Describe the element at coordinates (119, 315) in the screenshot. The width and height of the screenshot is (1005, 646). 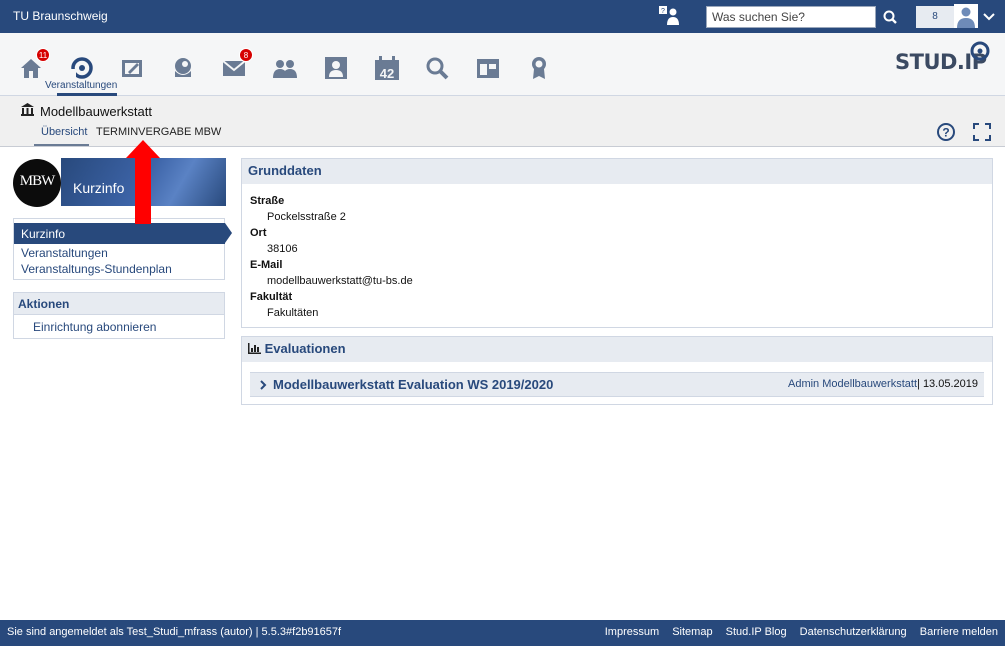
I see `sidebar-actions: Aktionen Einrichtung abonnieren` at that location.